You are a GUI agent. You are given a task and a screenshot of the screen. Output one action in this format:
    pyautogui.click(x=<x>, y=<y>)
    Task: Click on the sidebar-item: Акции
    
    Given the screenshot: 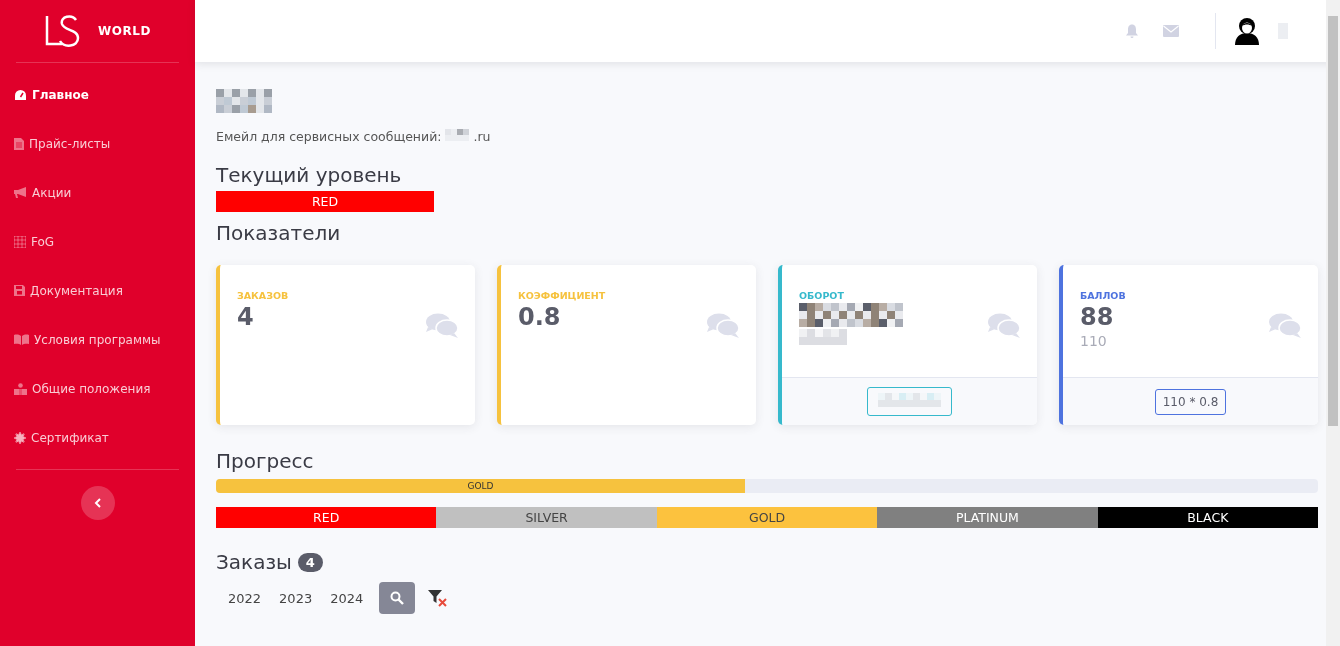 What is the action you would take?
    pyautogui.click(x=96, y=192)
    